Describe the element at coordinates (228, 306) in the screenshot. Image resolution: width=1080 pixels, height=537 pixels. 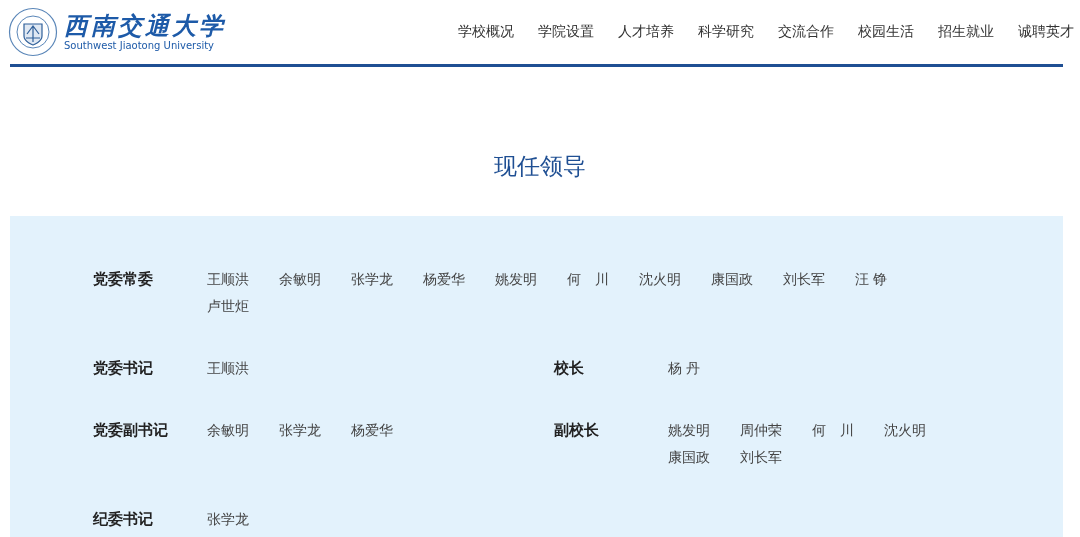
I see `leader-name: 卢世炬` at that location.